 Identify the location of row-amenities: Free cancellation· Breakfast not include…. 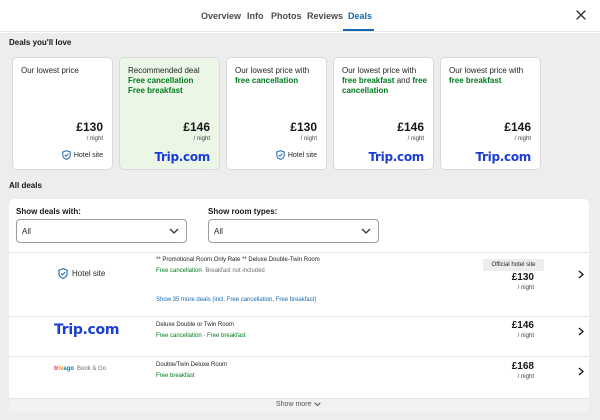
(210, 271).